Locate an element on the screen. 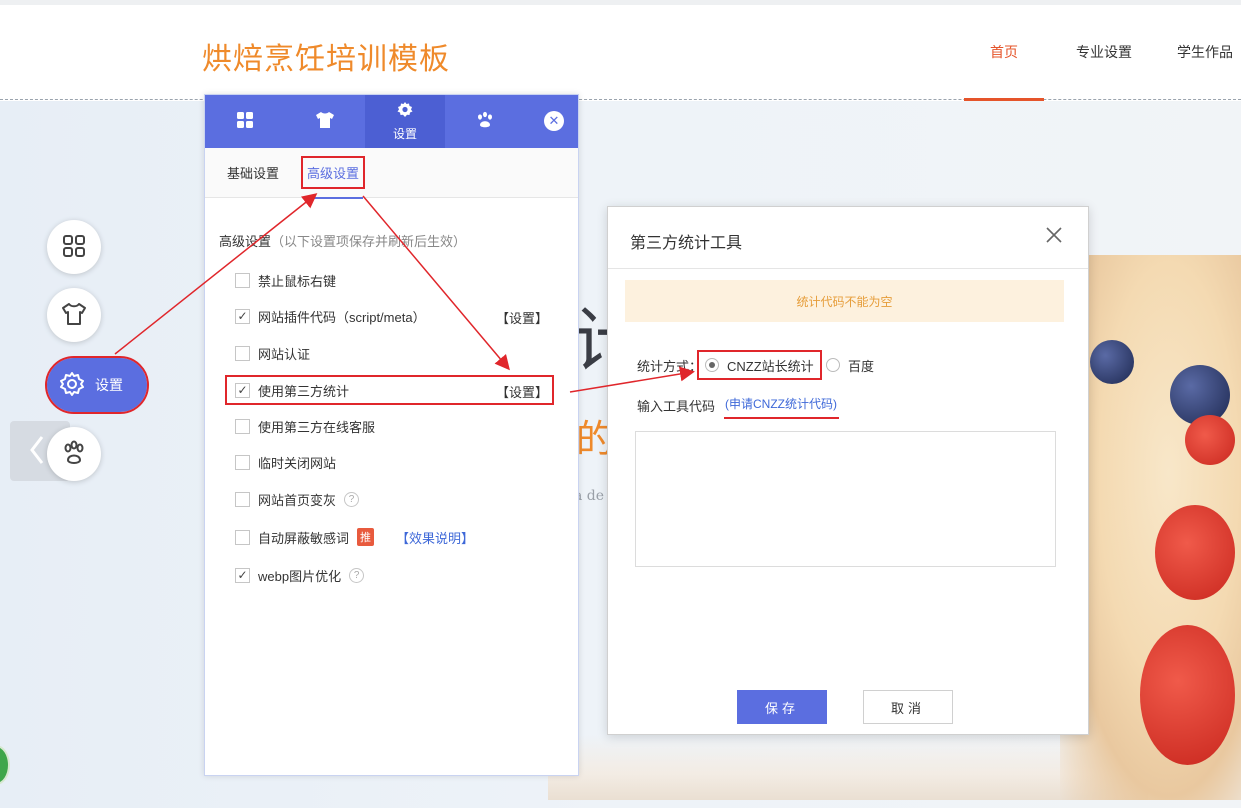  recommend-badge: 推 is located at coordinates (366, 537).